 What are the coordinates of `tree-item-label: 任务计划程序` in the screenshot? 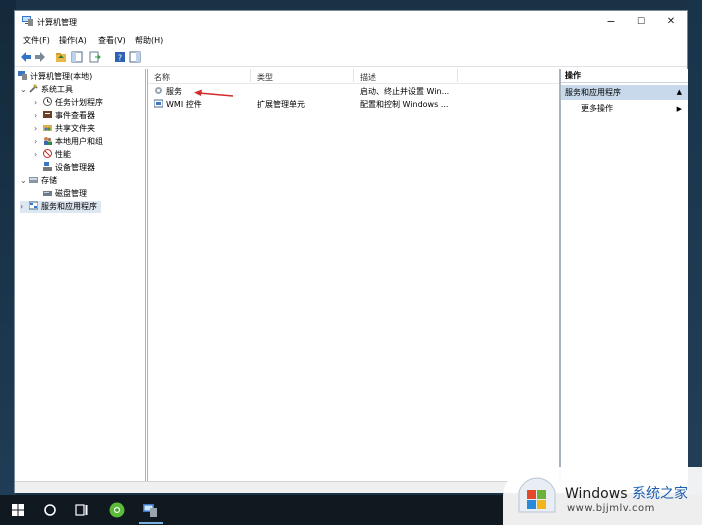 It's located at (79, 102).